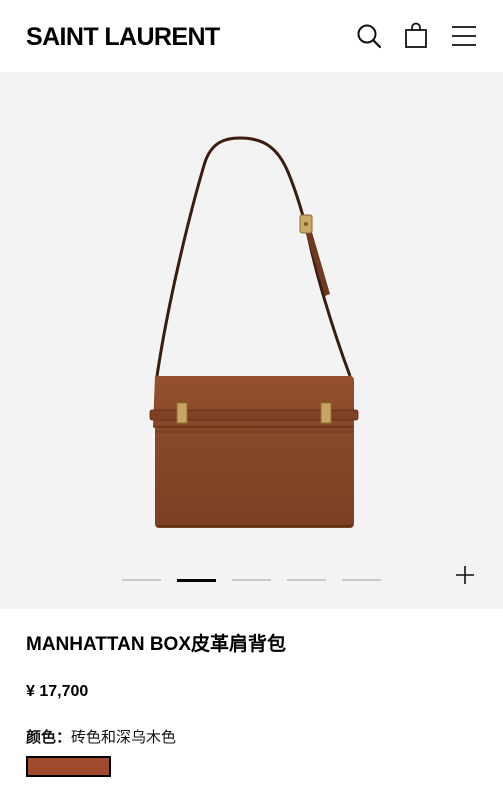 This screenshot has height=800, width=503. I want to click on search-icon, so click(369, 36).